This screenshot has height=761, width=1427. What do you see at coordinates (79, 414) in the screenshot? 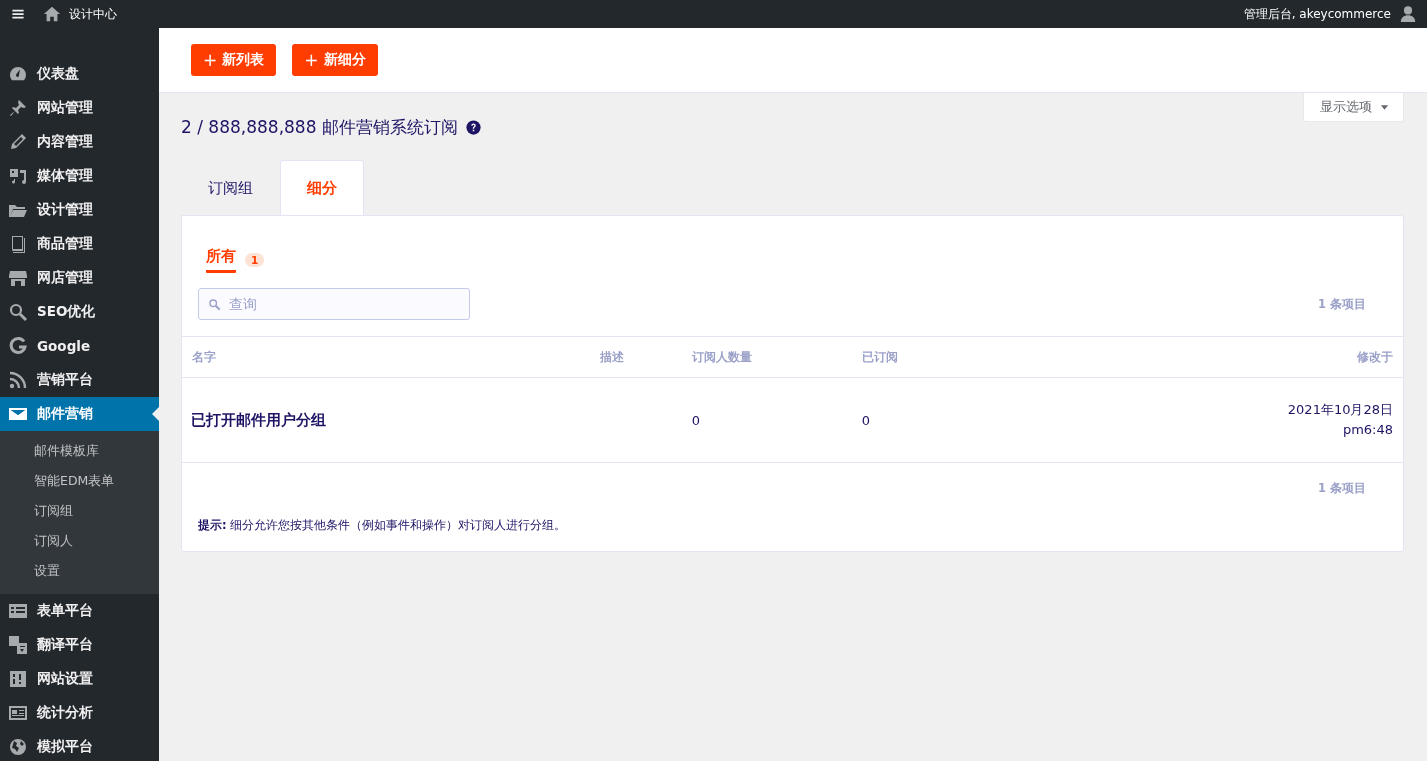
I see `sidebar-item: 邮件营销` at bounding box center [79, 414].